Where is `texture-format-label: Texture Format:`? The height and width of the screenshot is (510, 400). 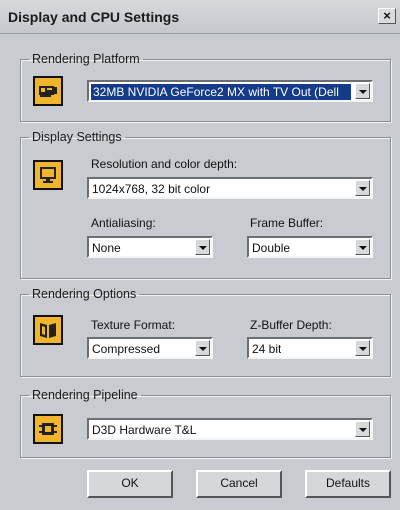 texture-format-label: Texture Format: is located at coordinates (133, 325).